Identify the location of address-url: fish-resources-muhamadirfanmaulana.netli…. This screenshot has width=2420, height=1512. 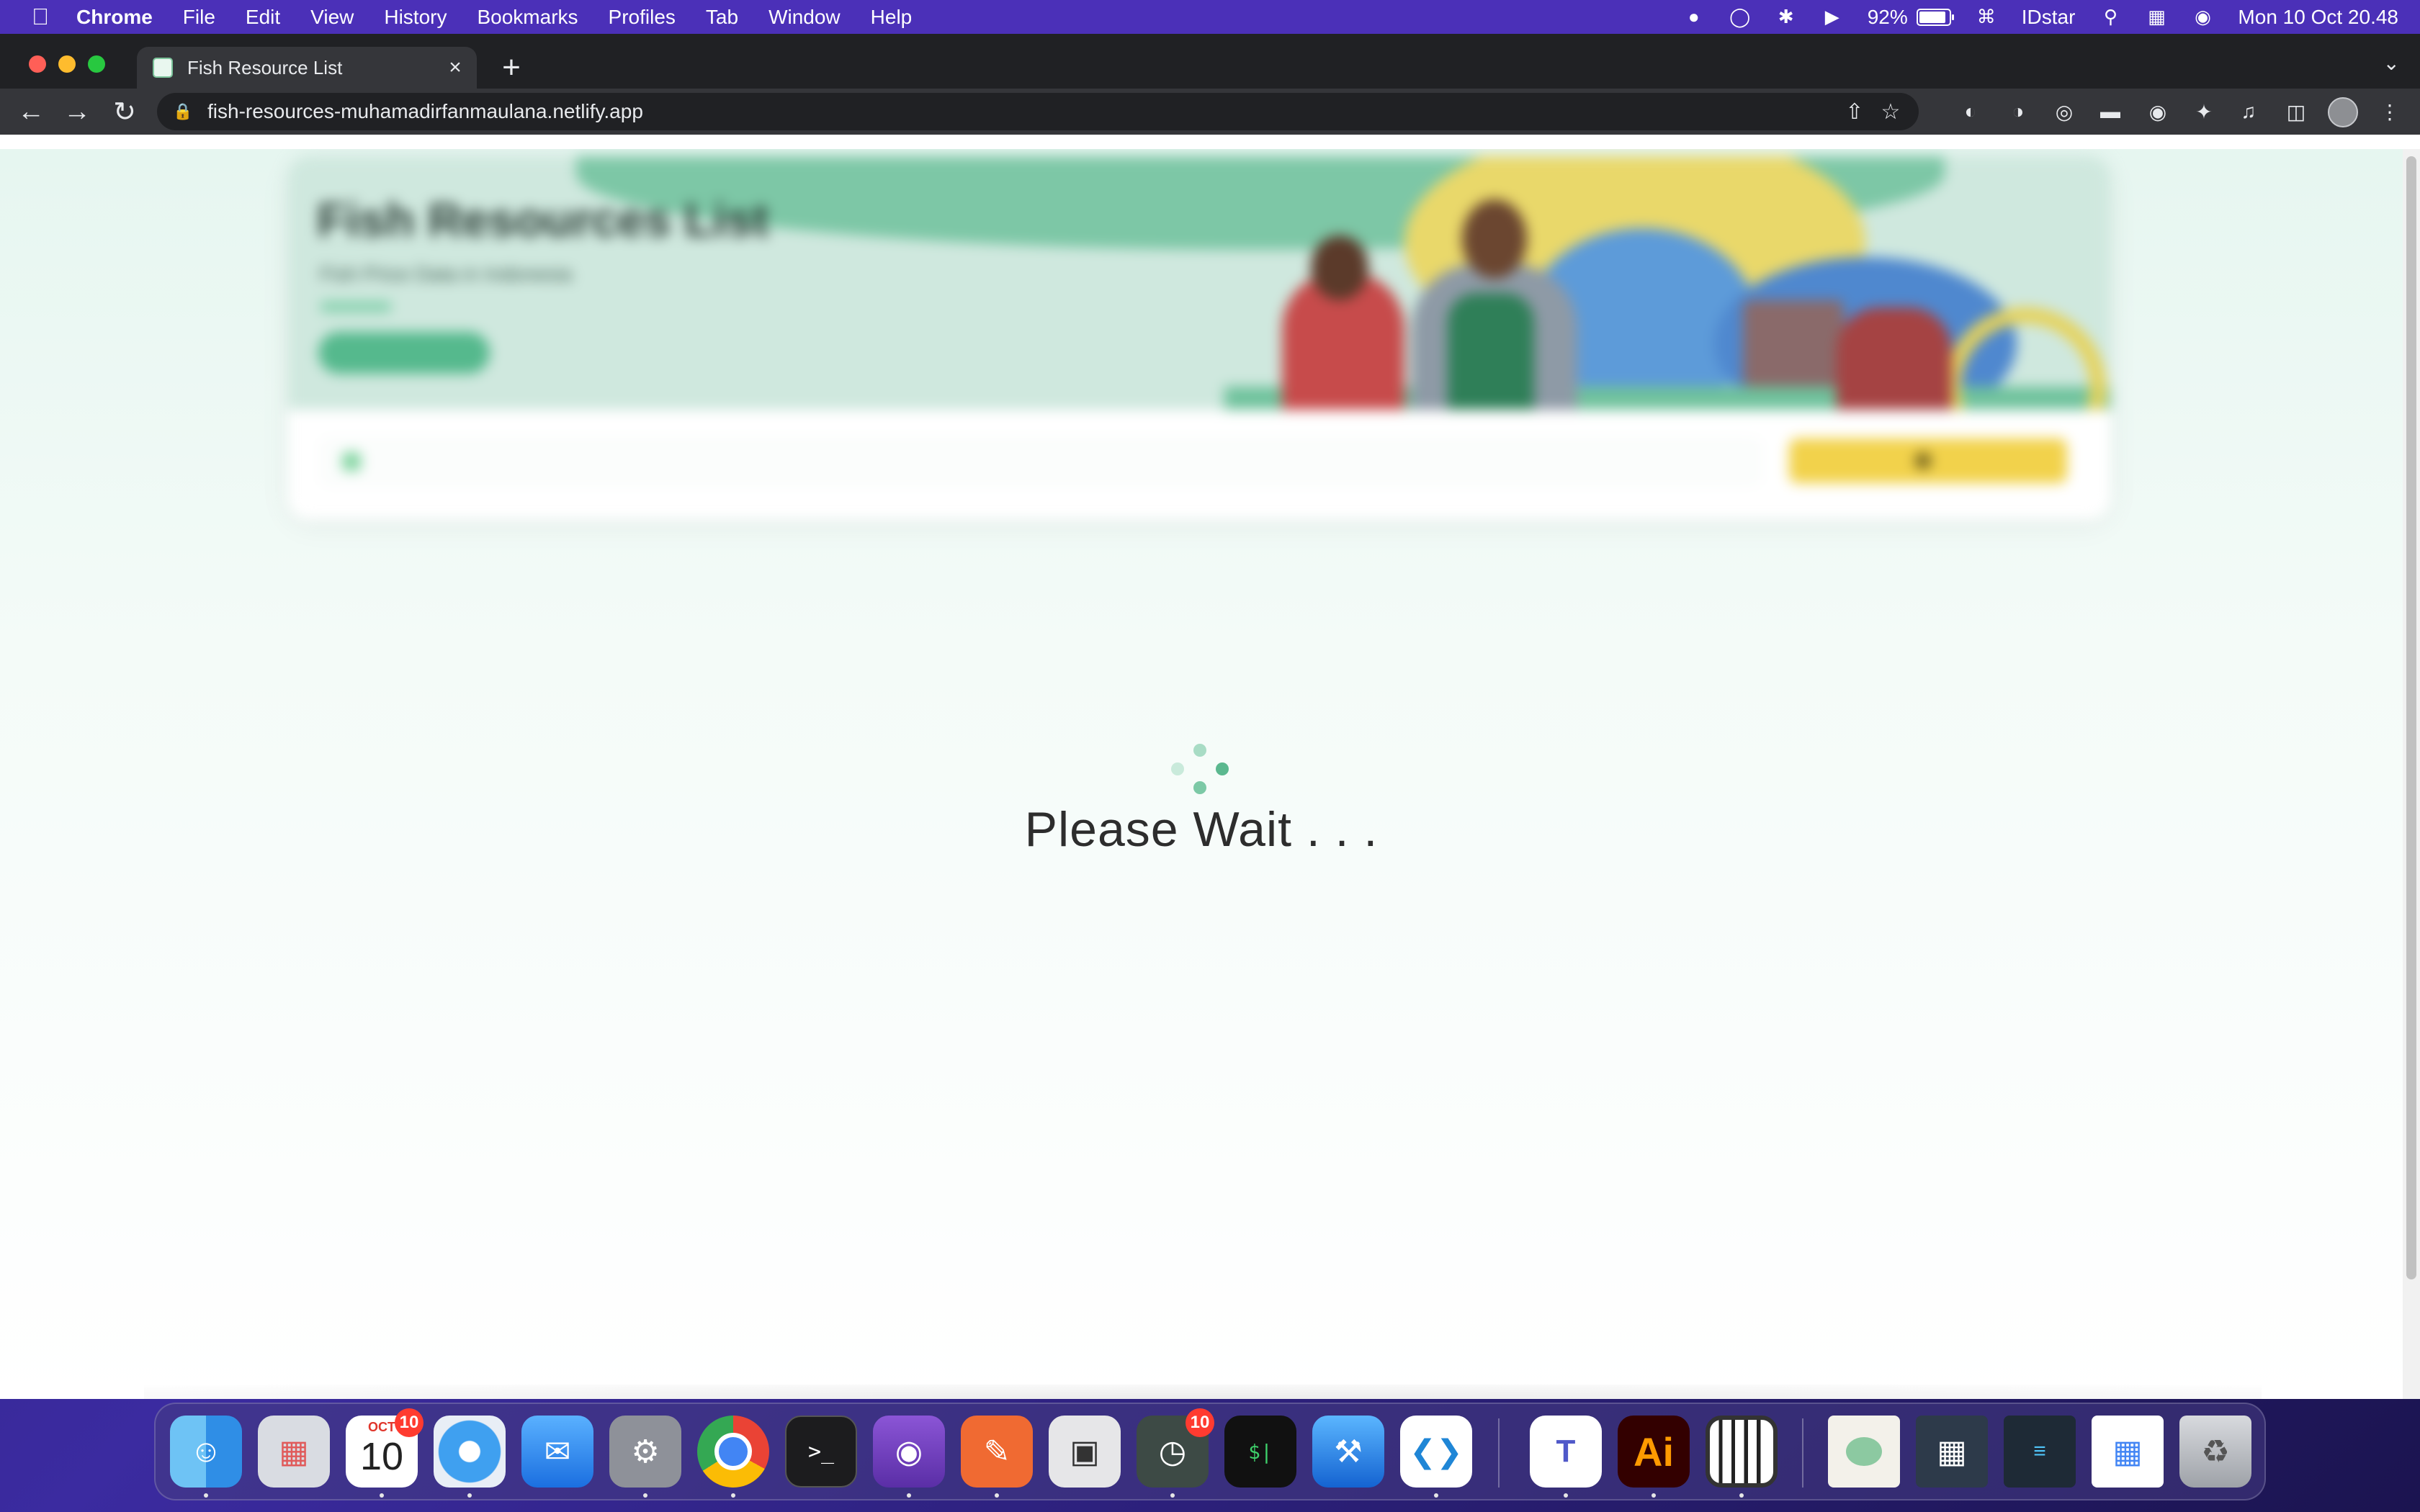
(1022, 111).